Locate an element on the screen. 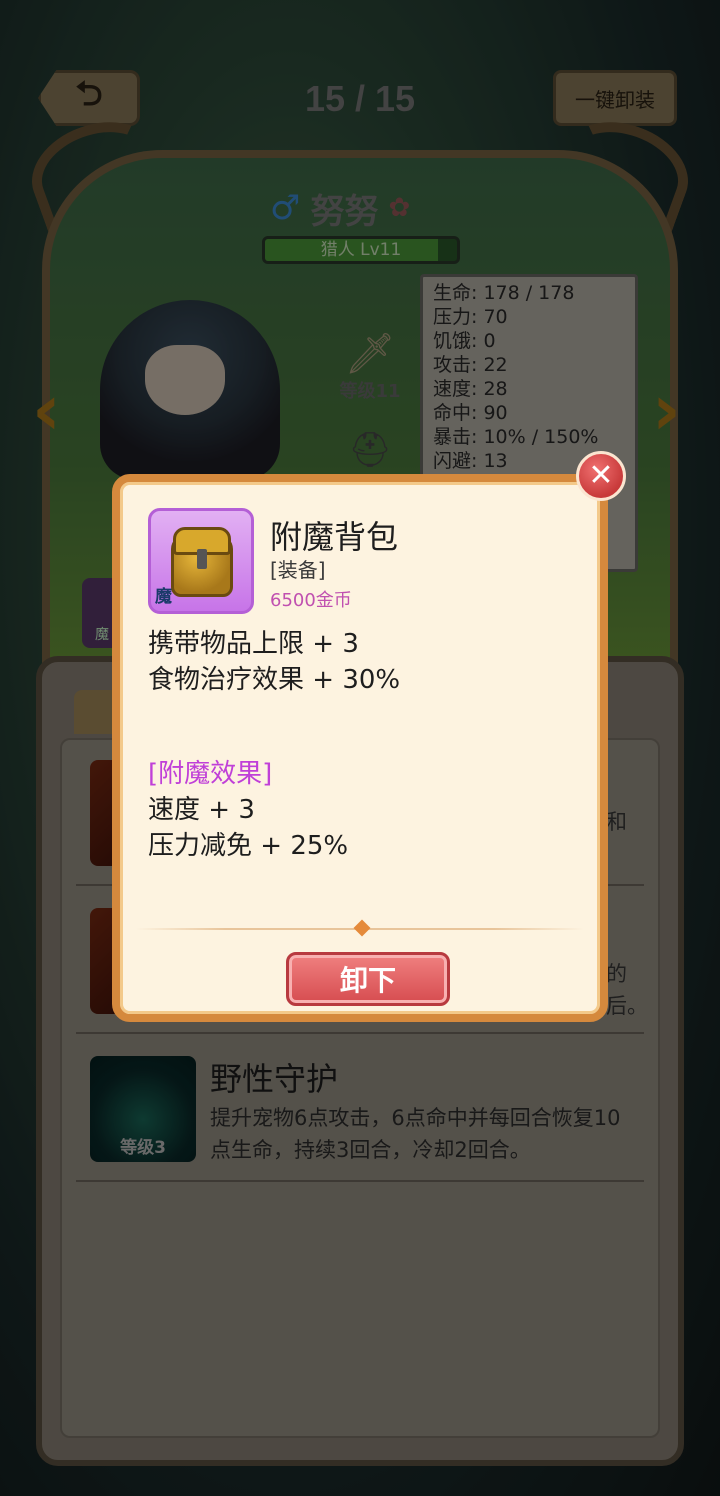 The width and height of the screenshot is (720, 1496). item-name: 附魔背包 is located at coordinates (334, 537).